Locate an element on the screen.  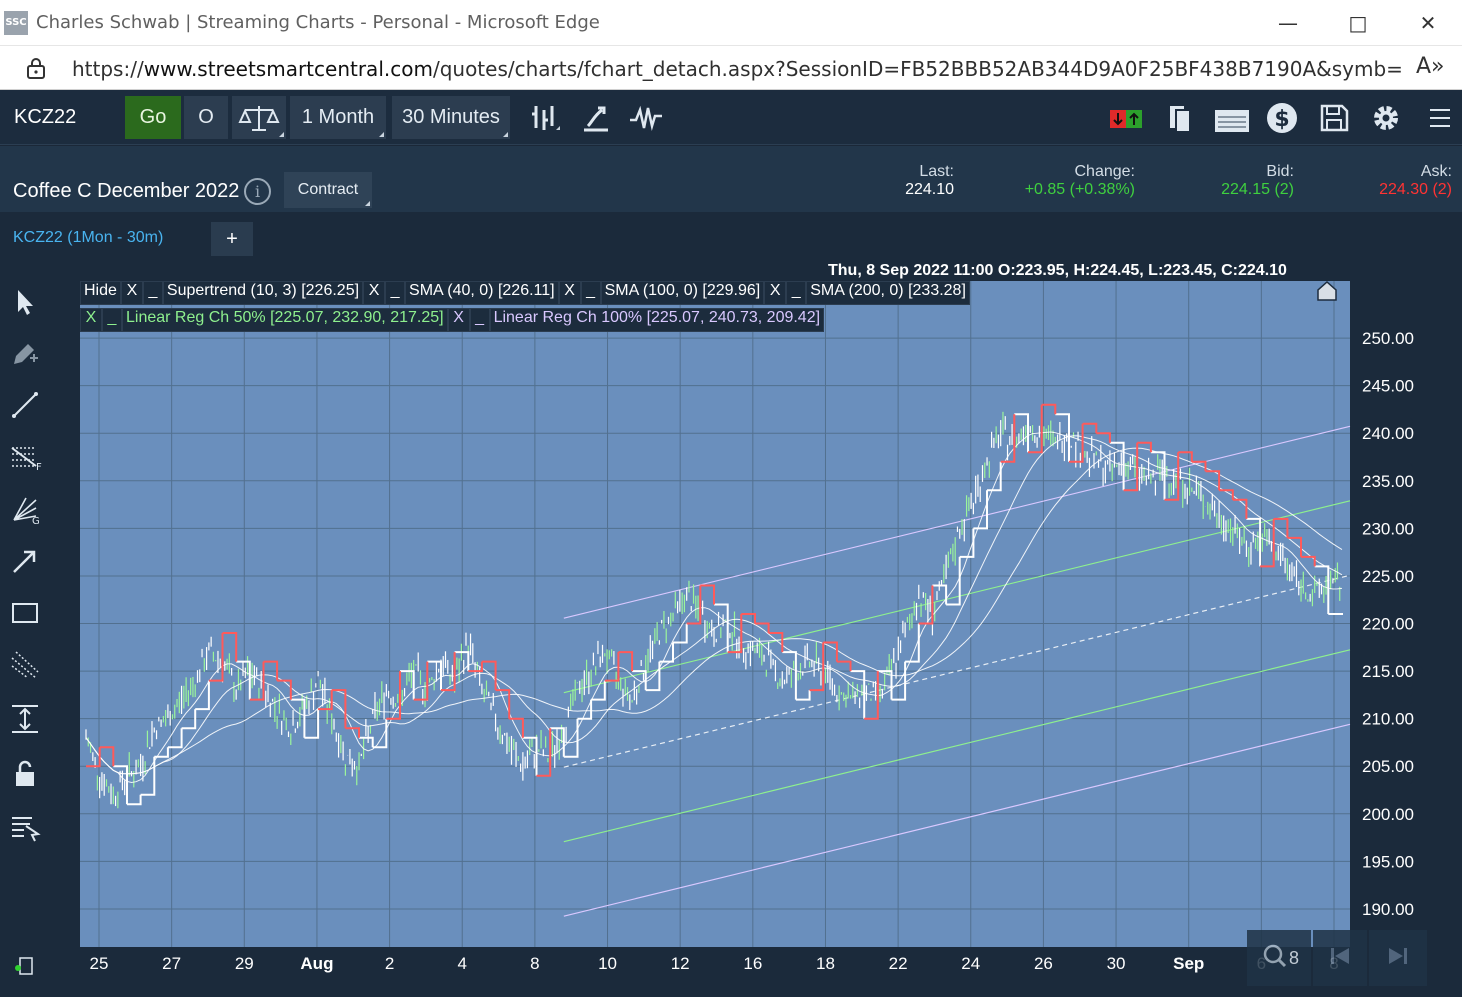
x-axis-tick-label: Sep is located at coordinates (1188, 963).